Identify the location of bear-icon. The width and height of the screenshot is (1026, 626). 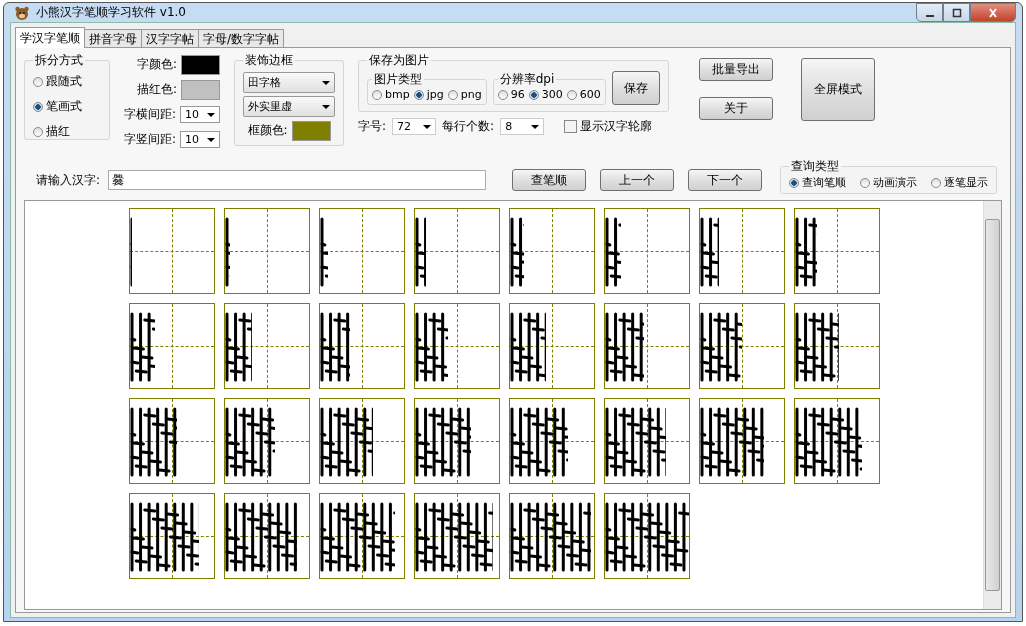
(22, 12).